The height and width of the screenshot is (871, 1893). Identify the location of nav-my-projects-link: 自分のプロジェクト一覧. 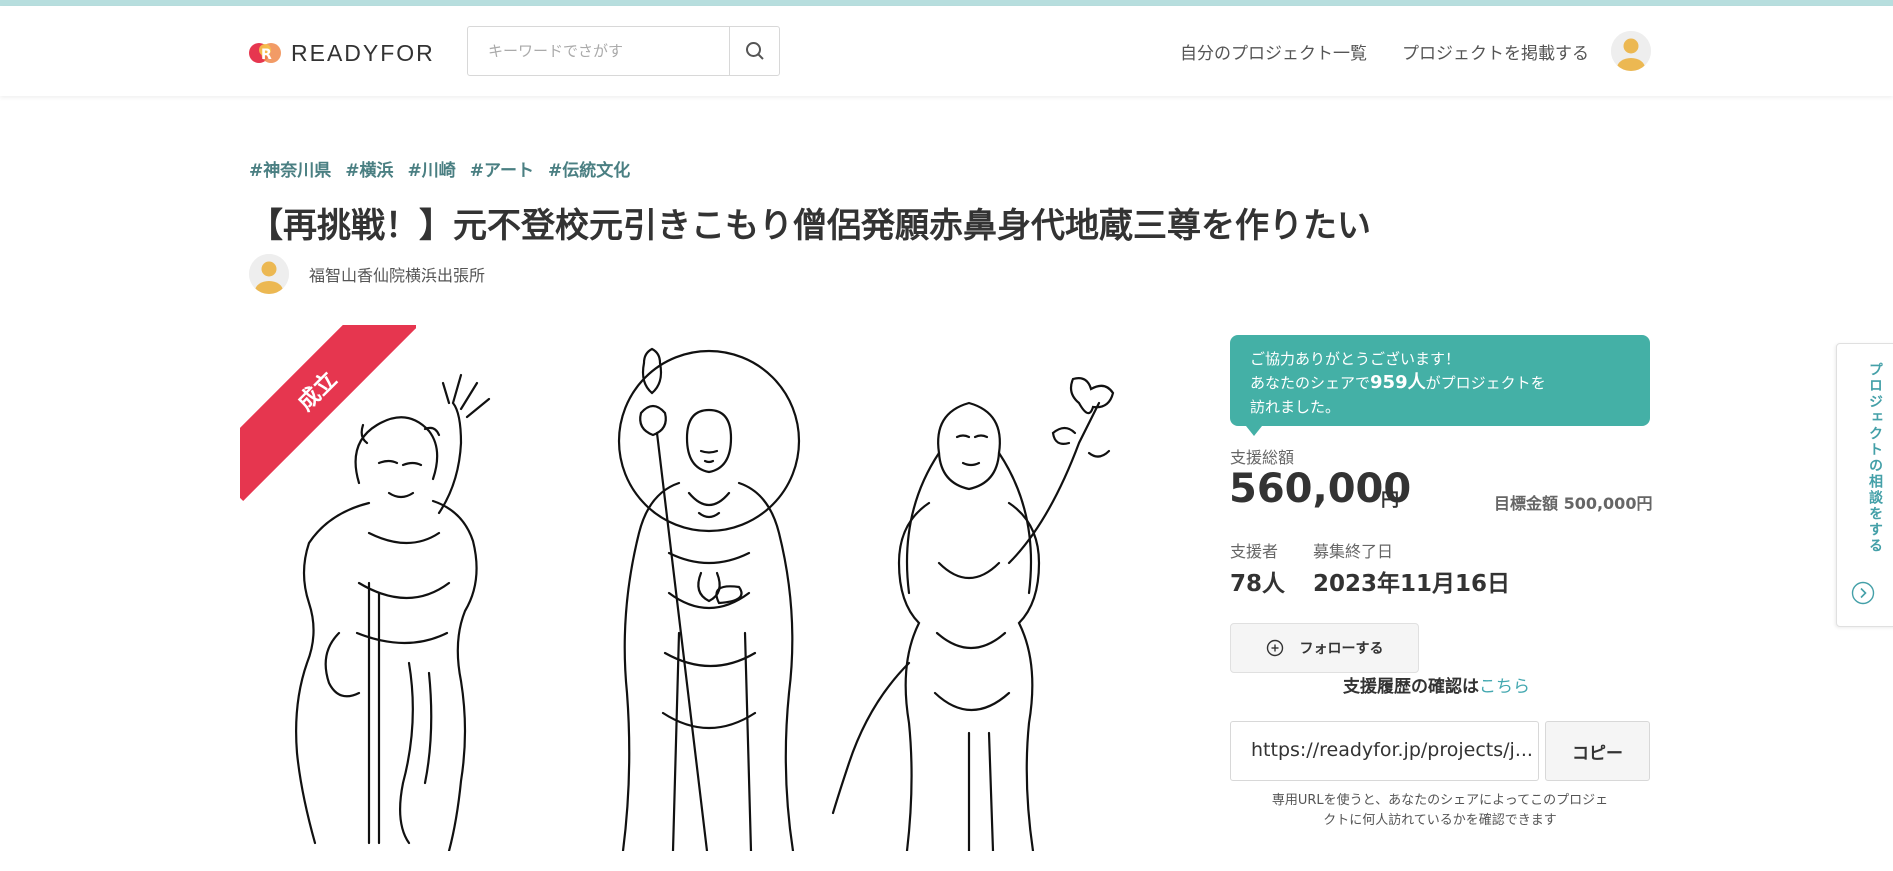
(1273, 51).